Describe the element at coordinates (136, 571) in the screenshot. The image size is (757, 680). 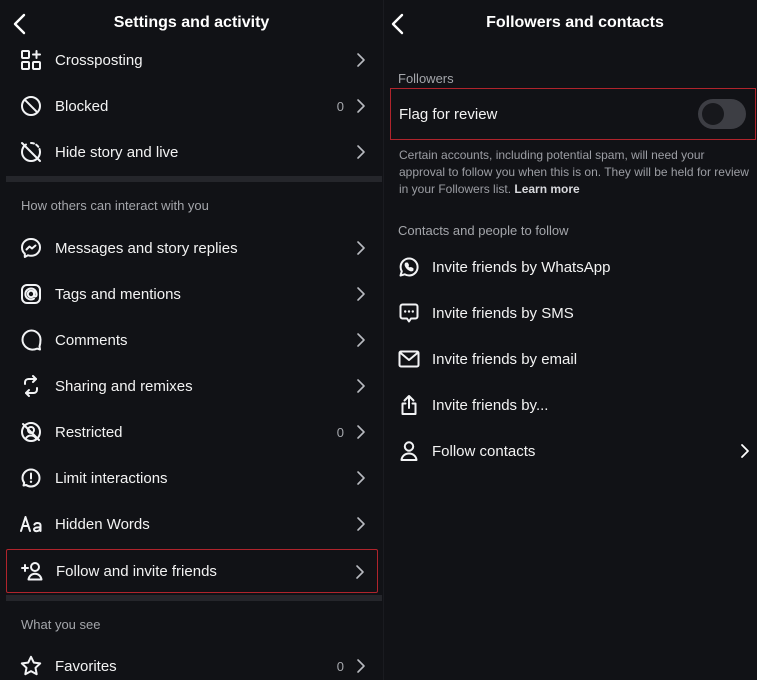
I see `menu-item-label: Follow and invite friends` at that location.